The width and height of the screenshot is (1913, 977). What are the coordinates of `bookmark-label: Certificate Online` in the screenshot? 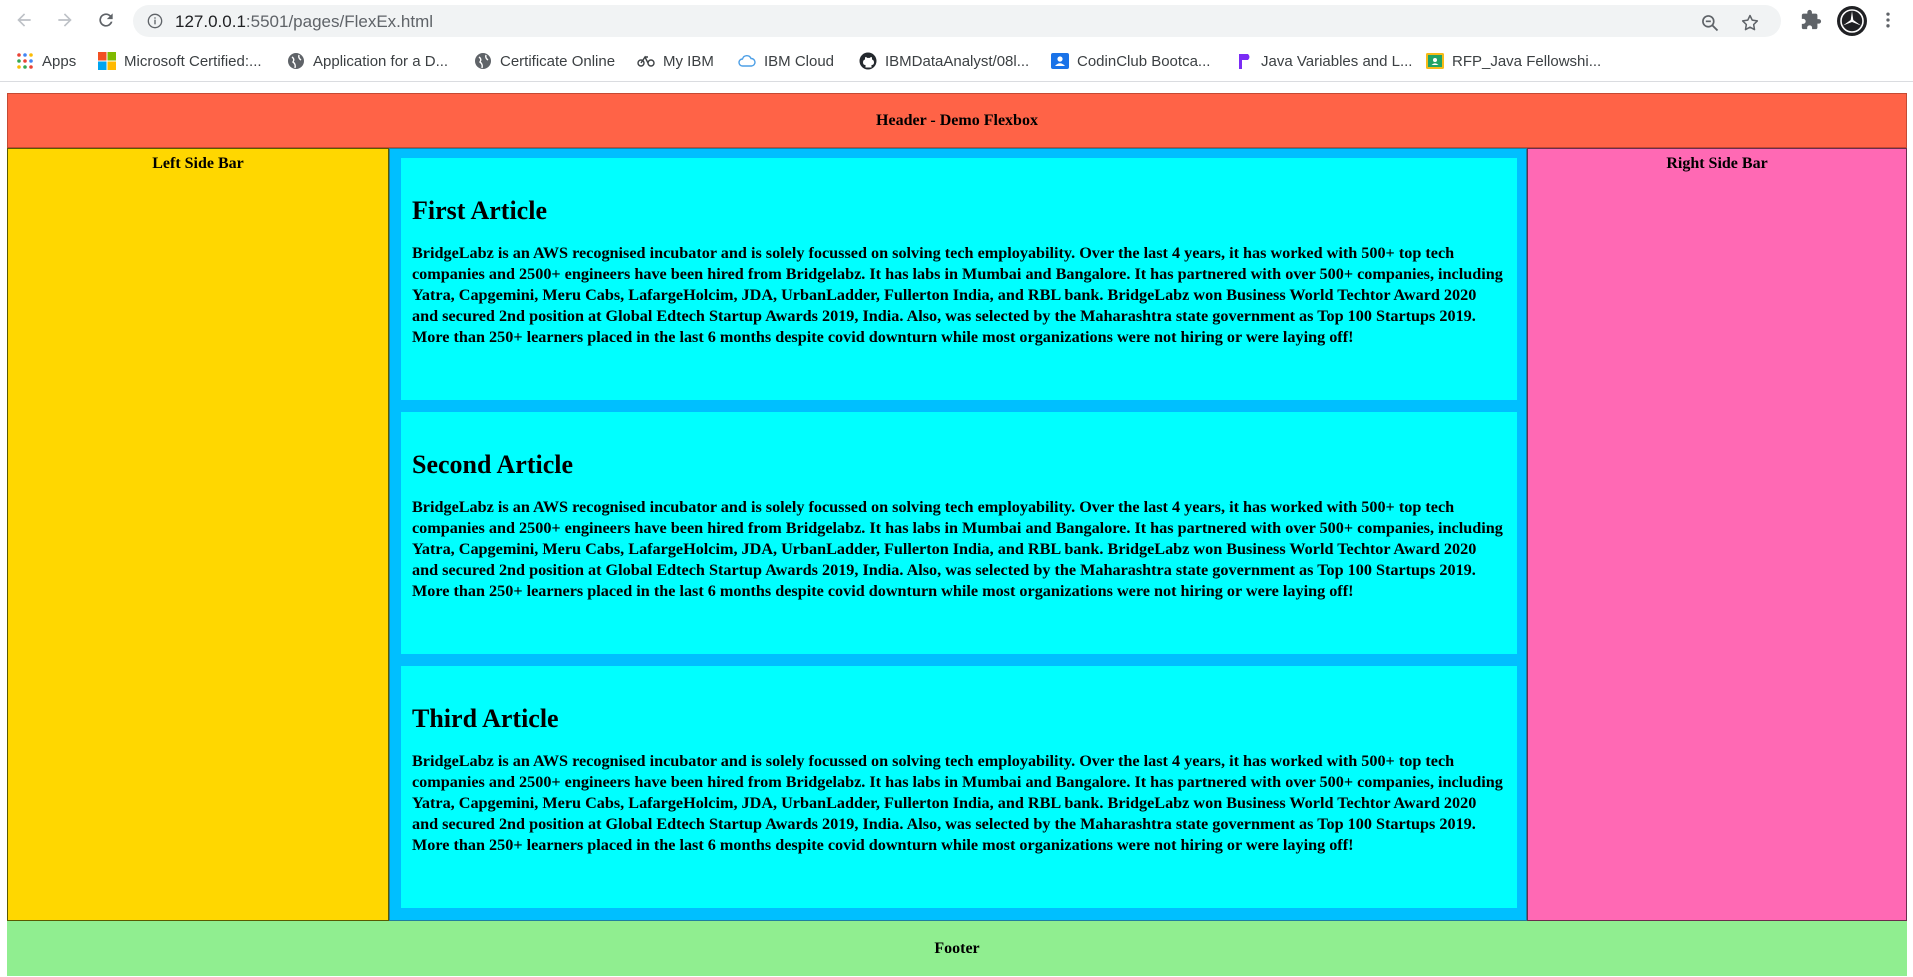 It's located at (558, 61).